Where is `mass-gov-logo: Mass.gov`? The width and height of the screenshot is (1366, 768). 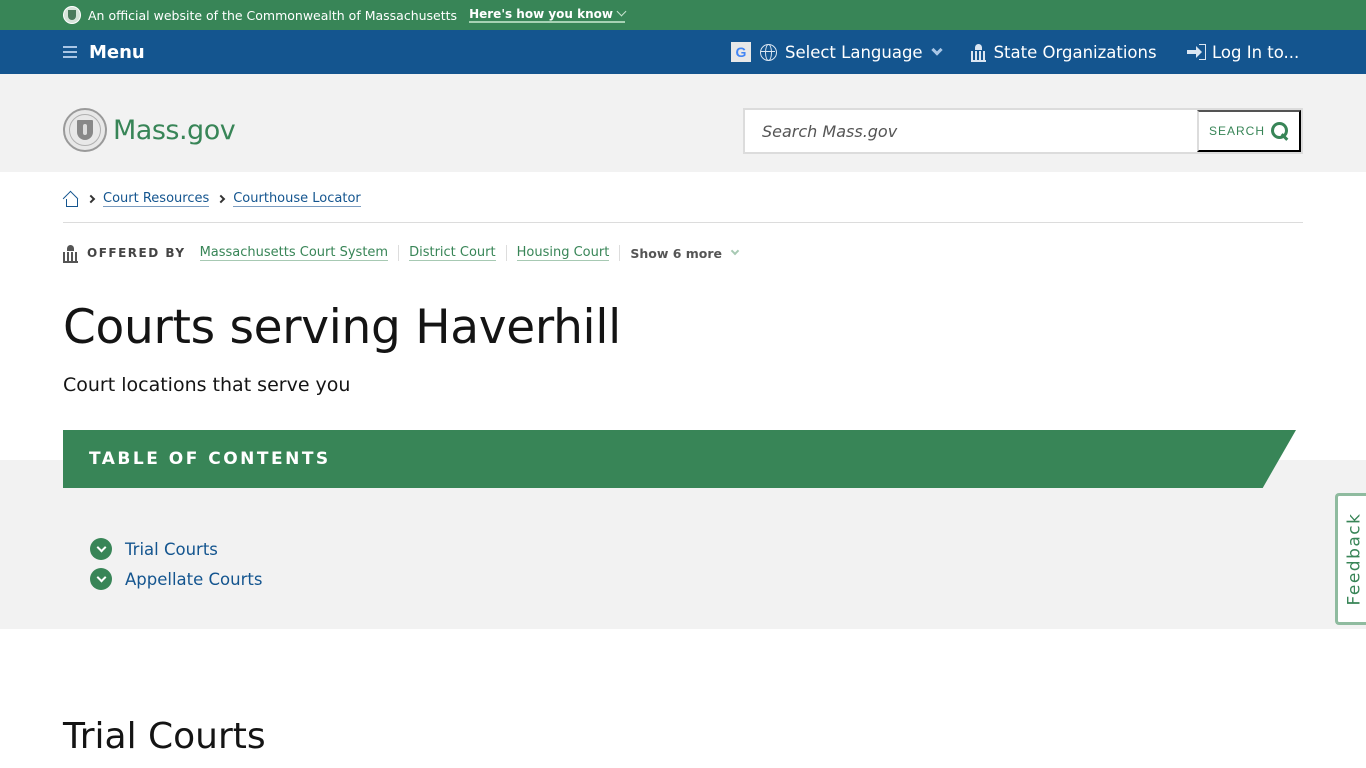
mass-gov-logo: Mass.gov is located at coordinates (149, 130).